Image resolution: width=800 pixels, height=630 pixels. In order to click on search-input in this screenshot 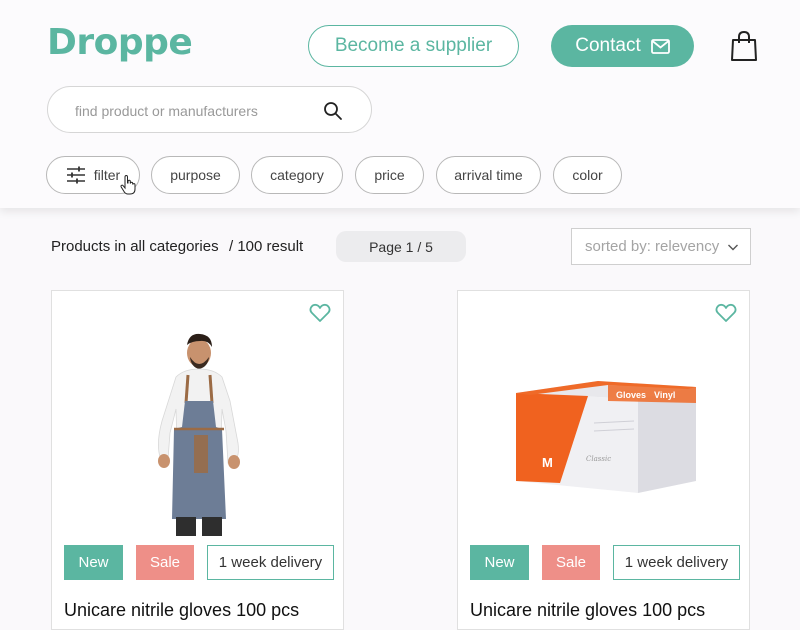, I will do `click(195, 111)`.